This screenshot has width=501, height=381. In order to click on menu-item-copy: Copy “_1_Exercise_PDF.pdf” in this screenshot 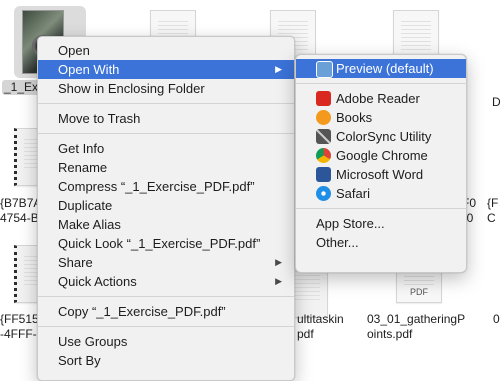, I will do `click(166, 311)`.